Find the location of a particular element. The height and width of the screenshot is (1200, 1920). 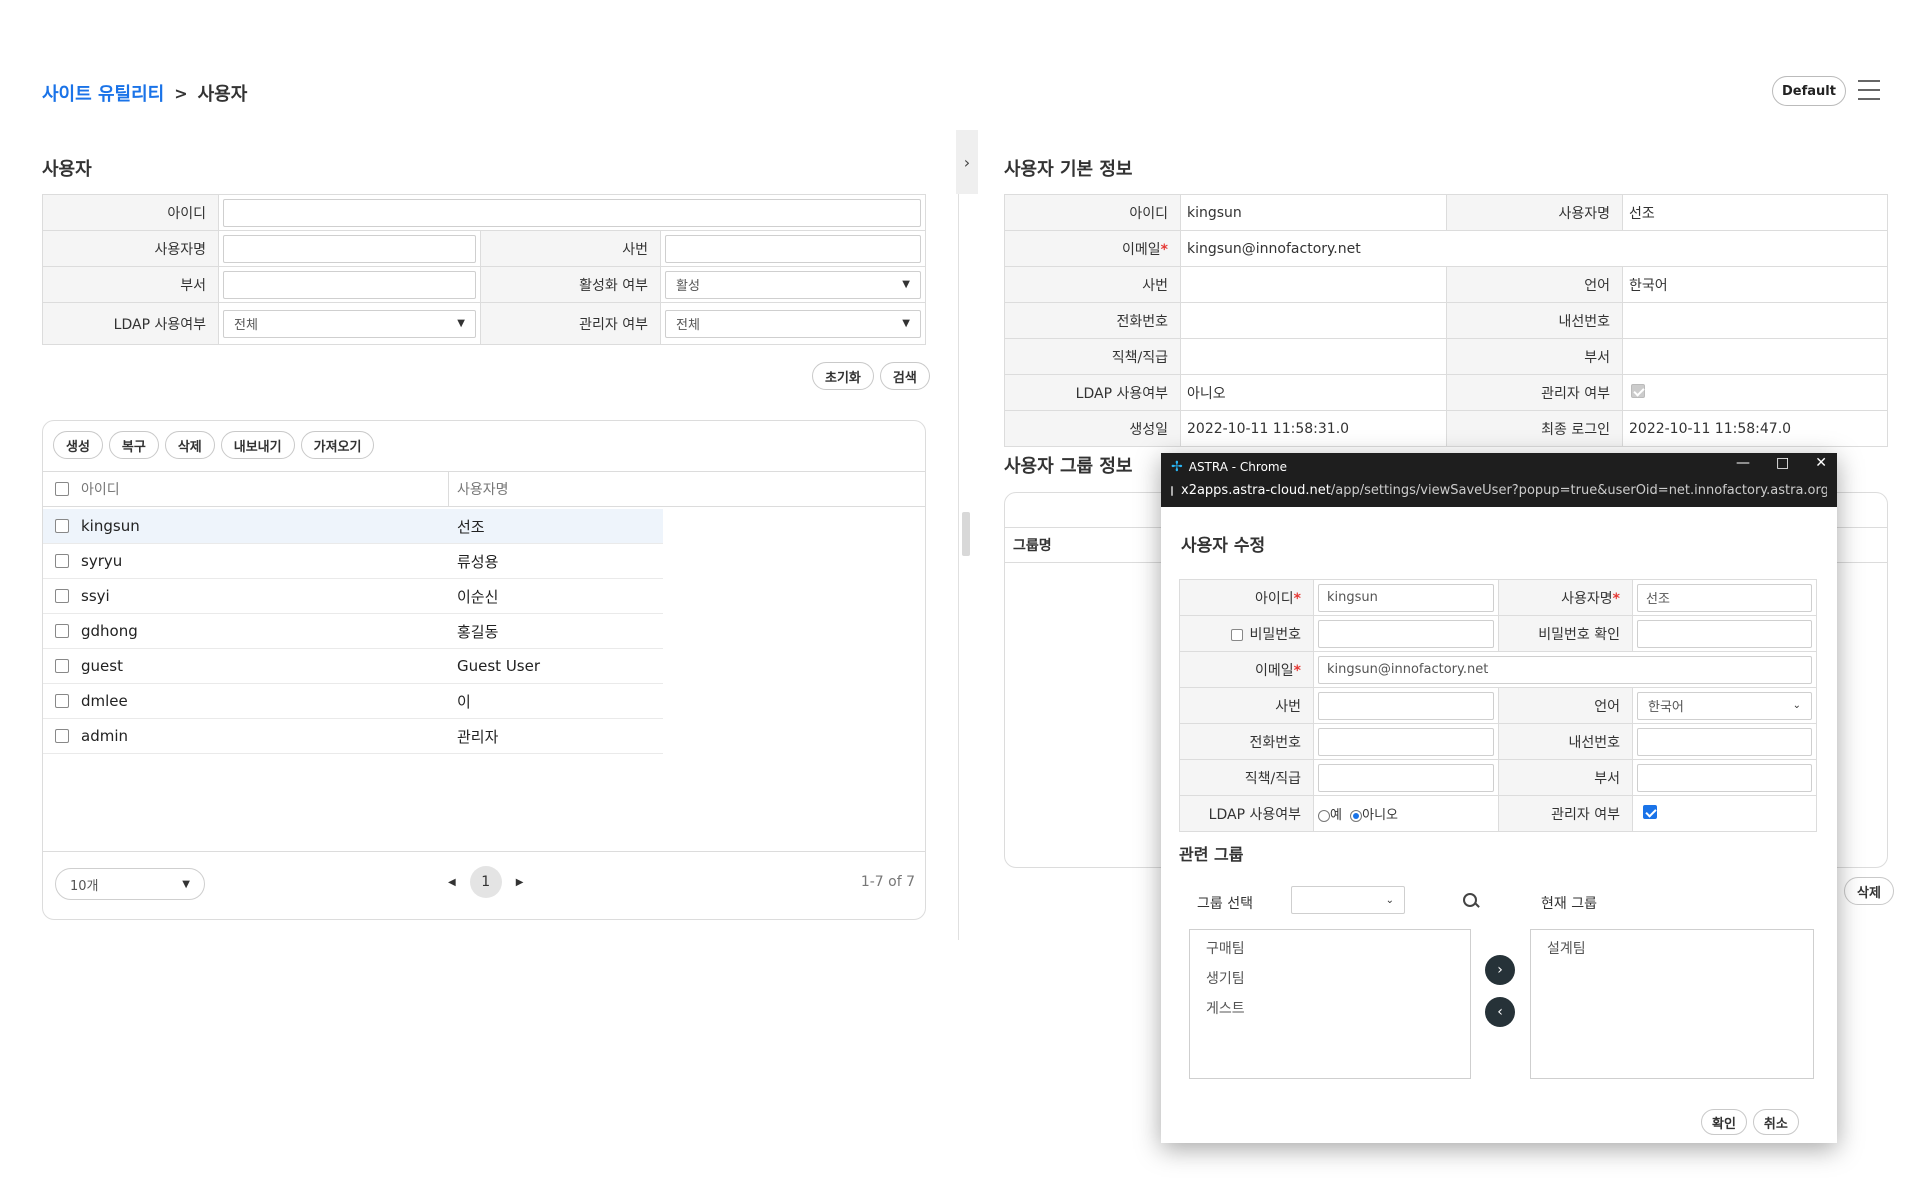

hamburger-menu-icon is located at coordinates (1869, 90).